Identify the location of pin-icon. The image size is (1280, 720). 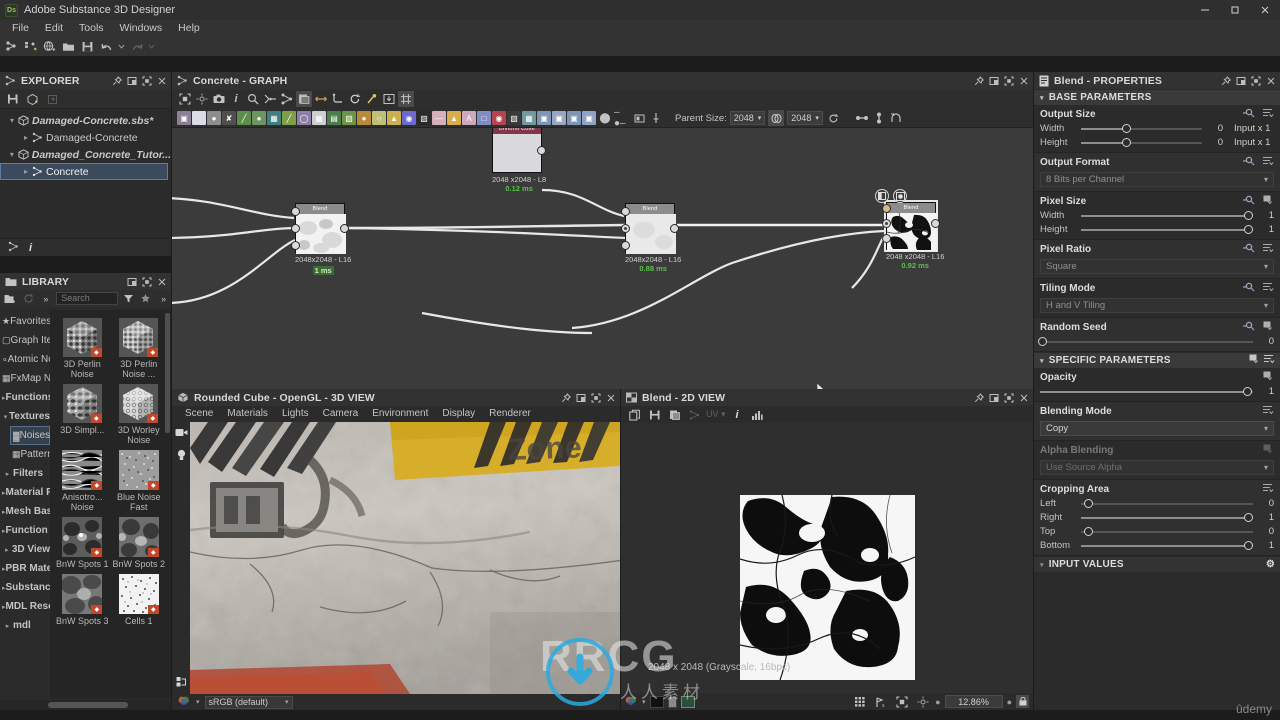
(979, 397).